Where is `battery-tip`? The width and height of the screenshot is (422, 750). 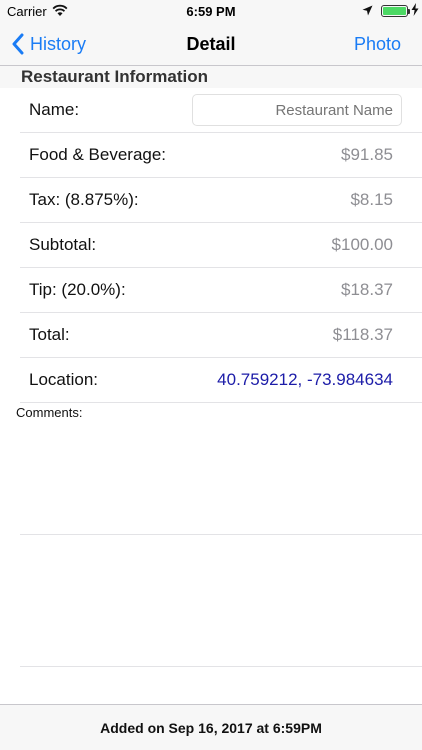
battery-tip is located at coordinates (409, 11).